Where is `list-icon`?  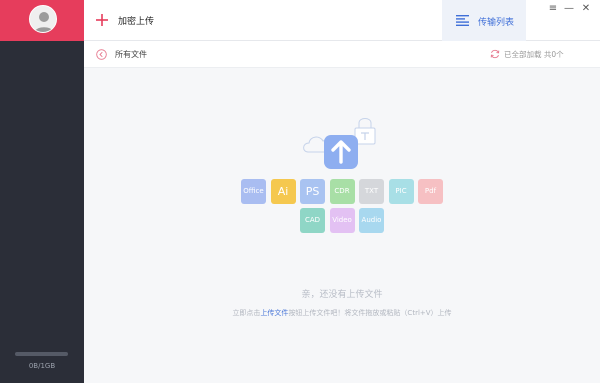 list-icon is located at coordinates (462, 20).